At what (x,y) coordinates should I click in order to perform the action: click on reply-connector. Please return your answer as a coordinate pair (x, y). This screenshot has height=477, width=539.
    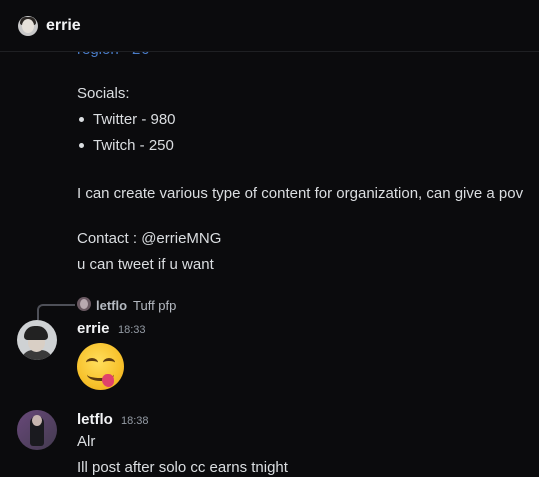
    Looking at the image, I should click on (56, 312).